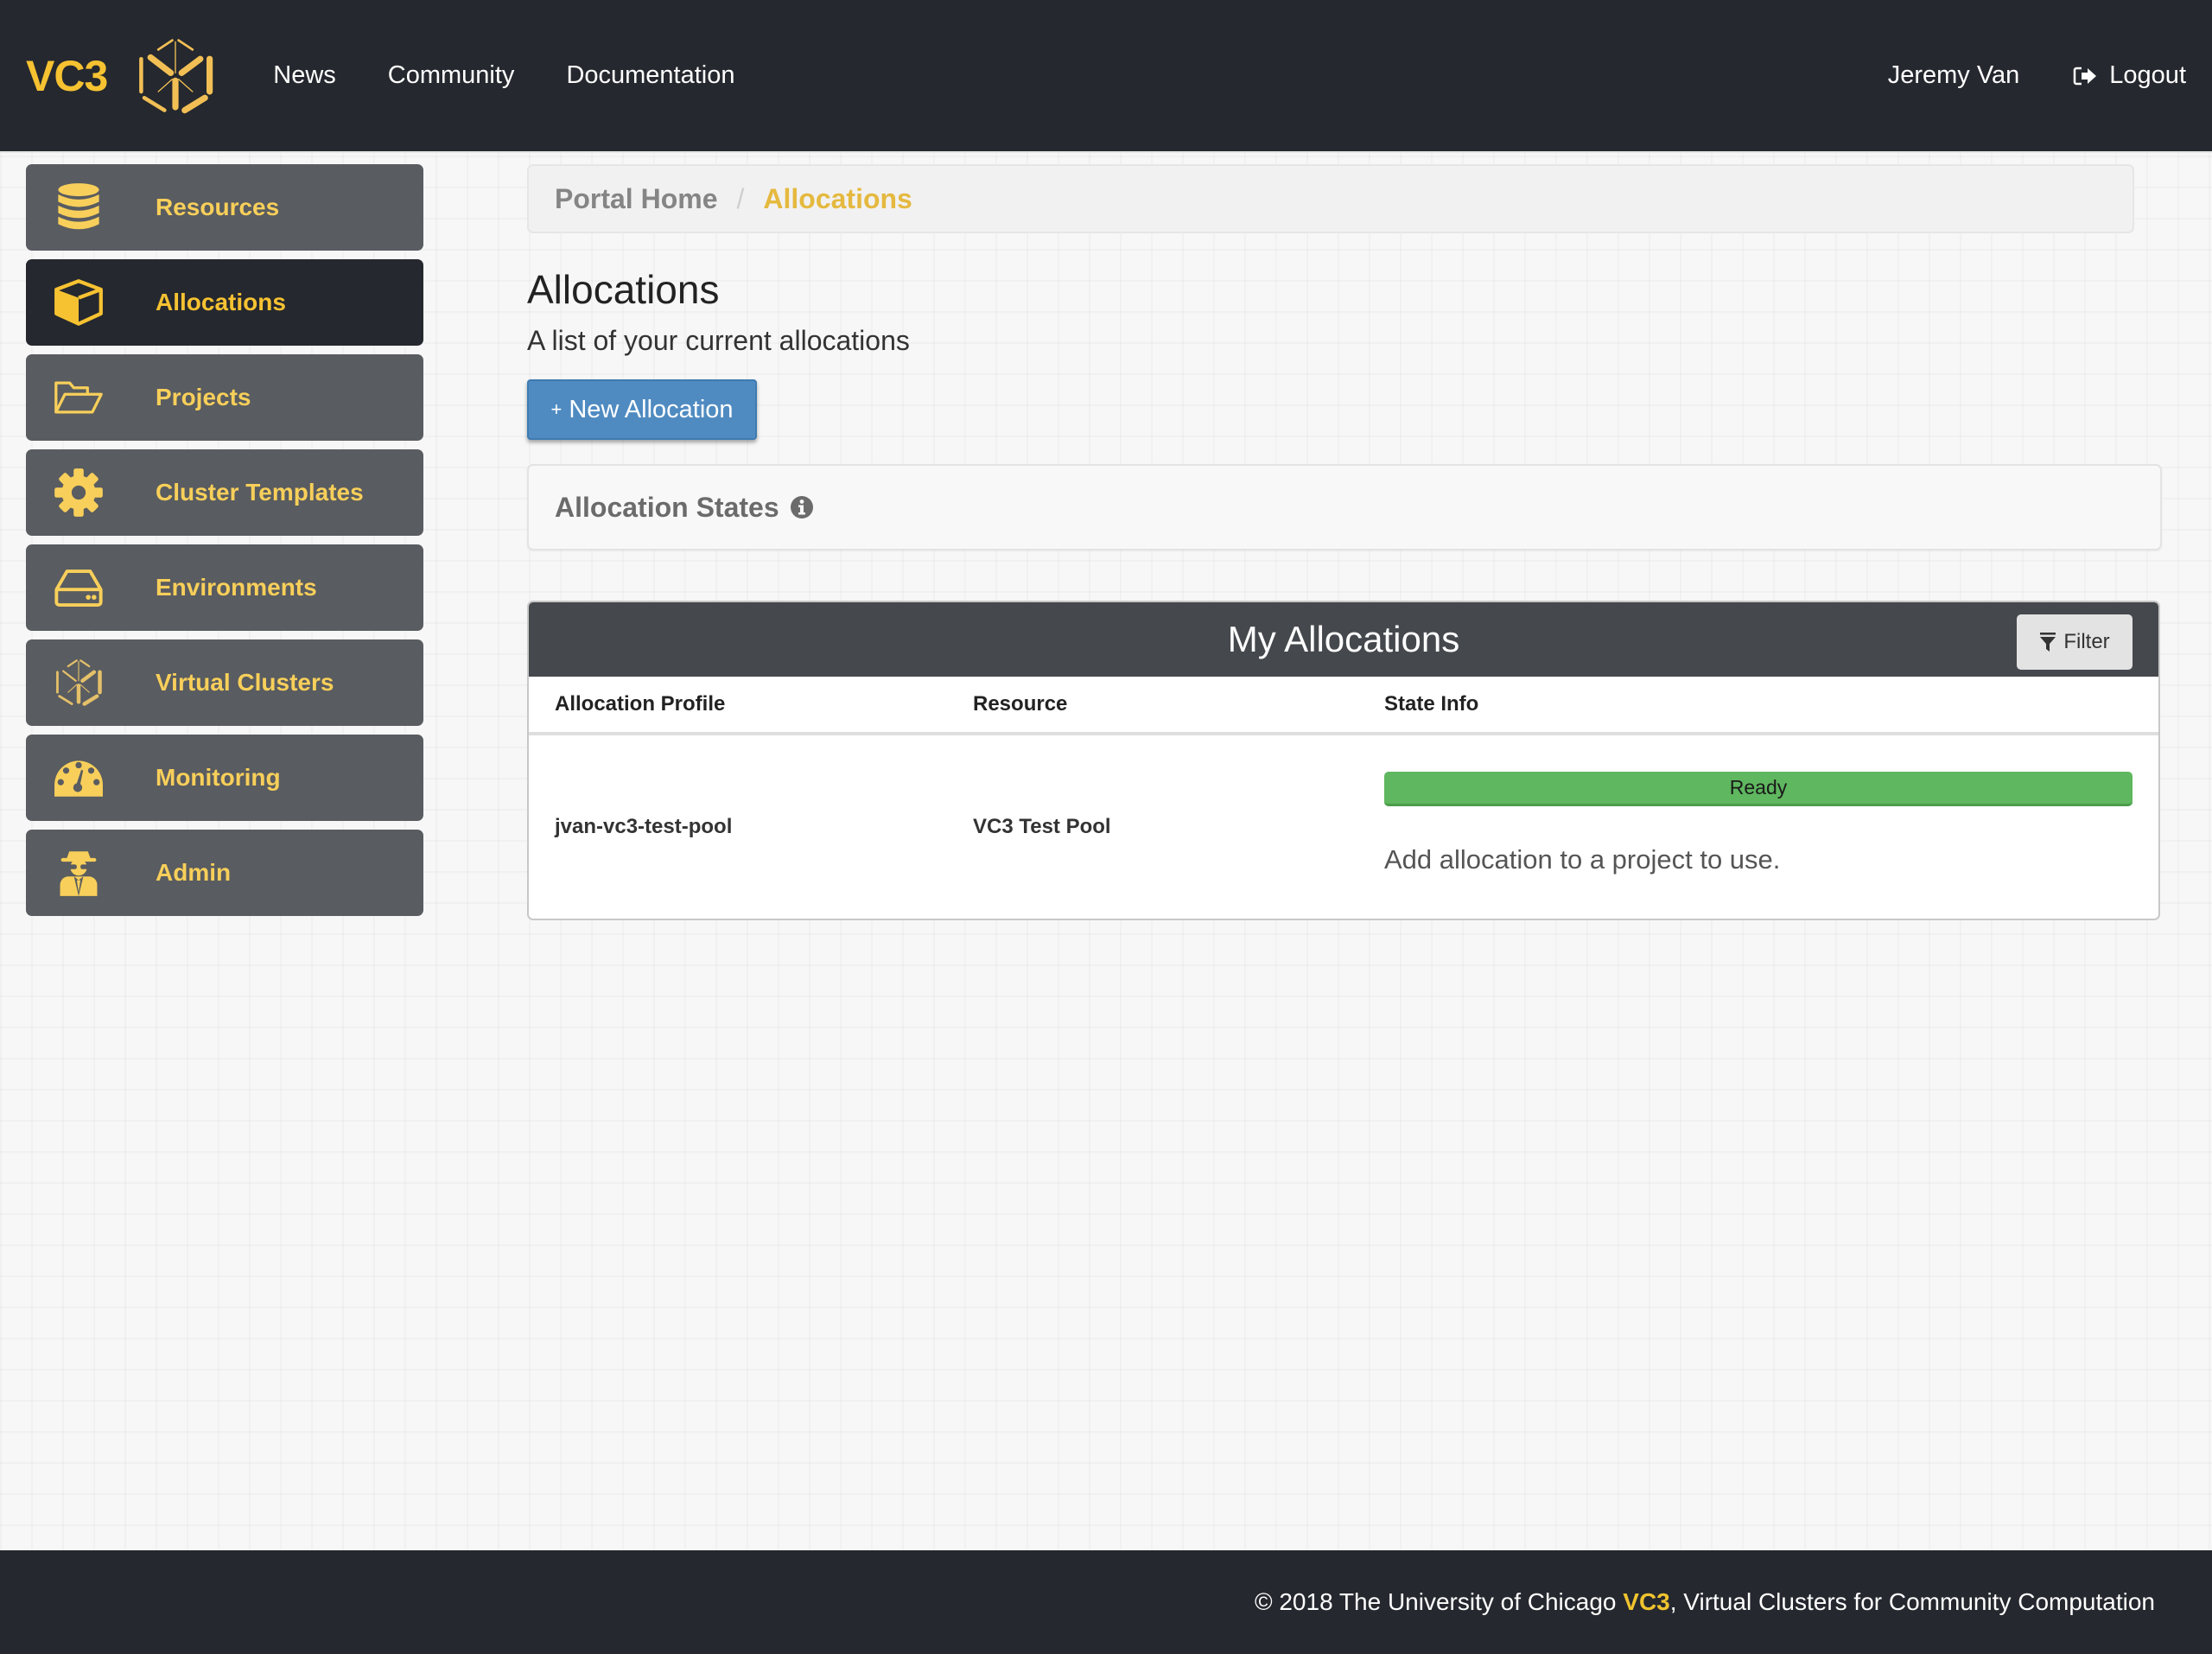  Describe the element at coordinates (120, 76) in the screenshot. I see `brand-home-link: VC3` at that location.